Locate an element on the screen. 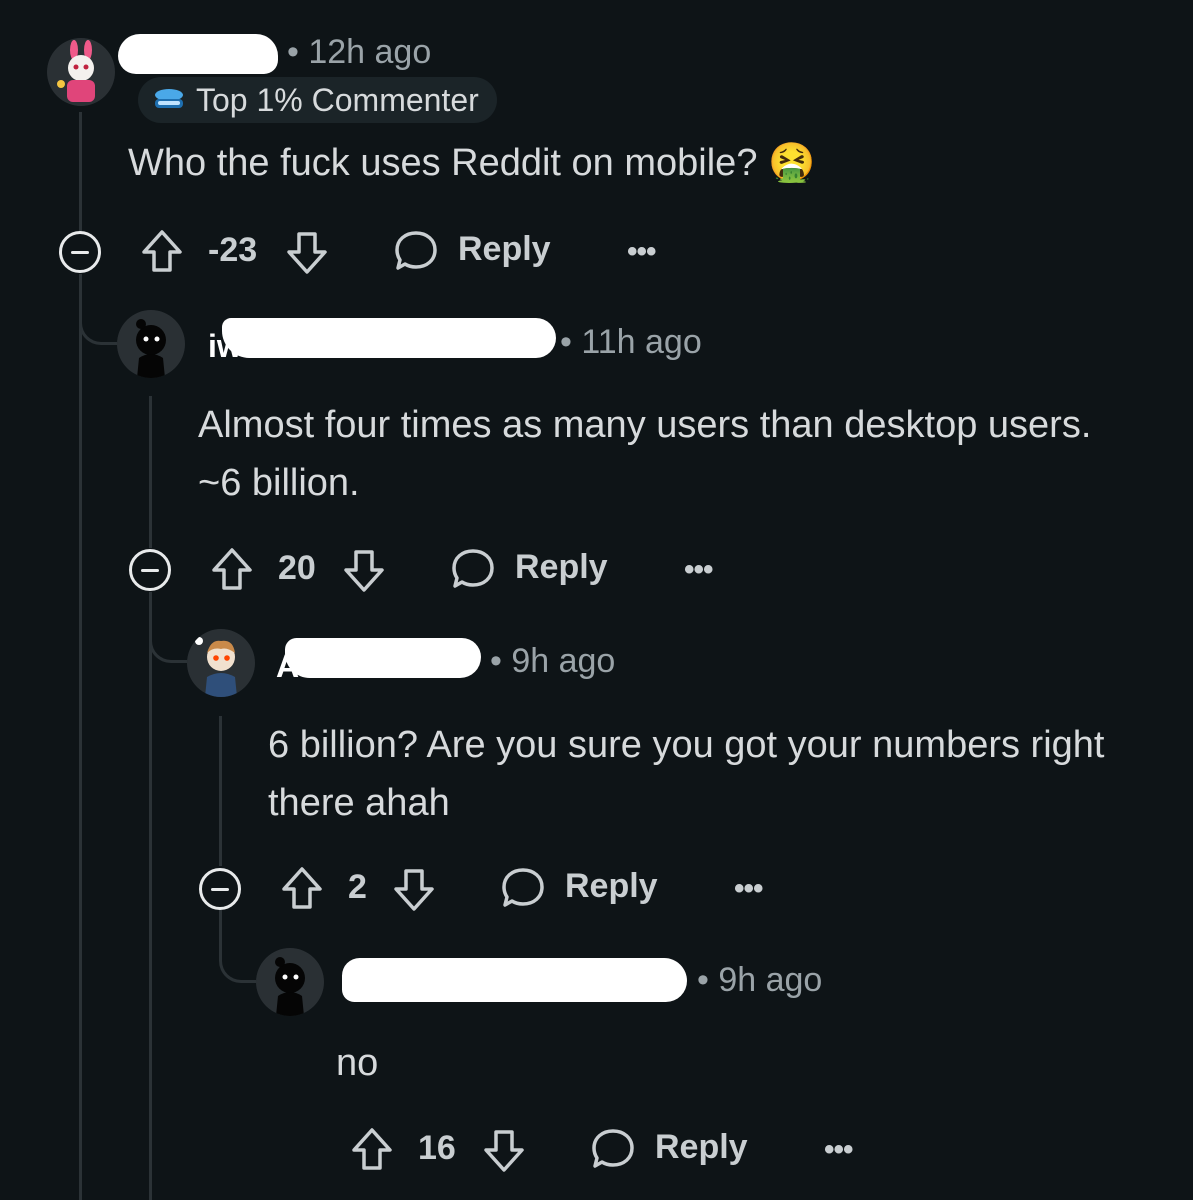 This screenshot has height=1200, width=1193. vote-score: -23 is located at coordinates (233, 250).